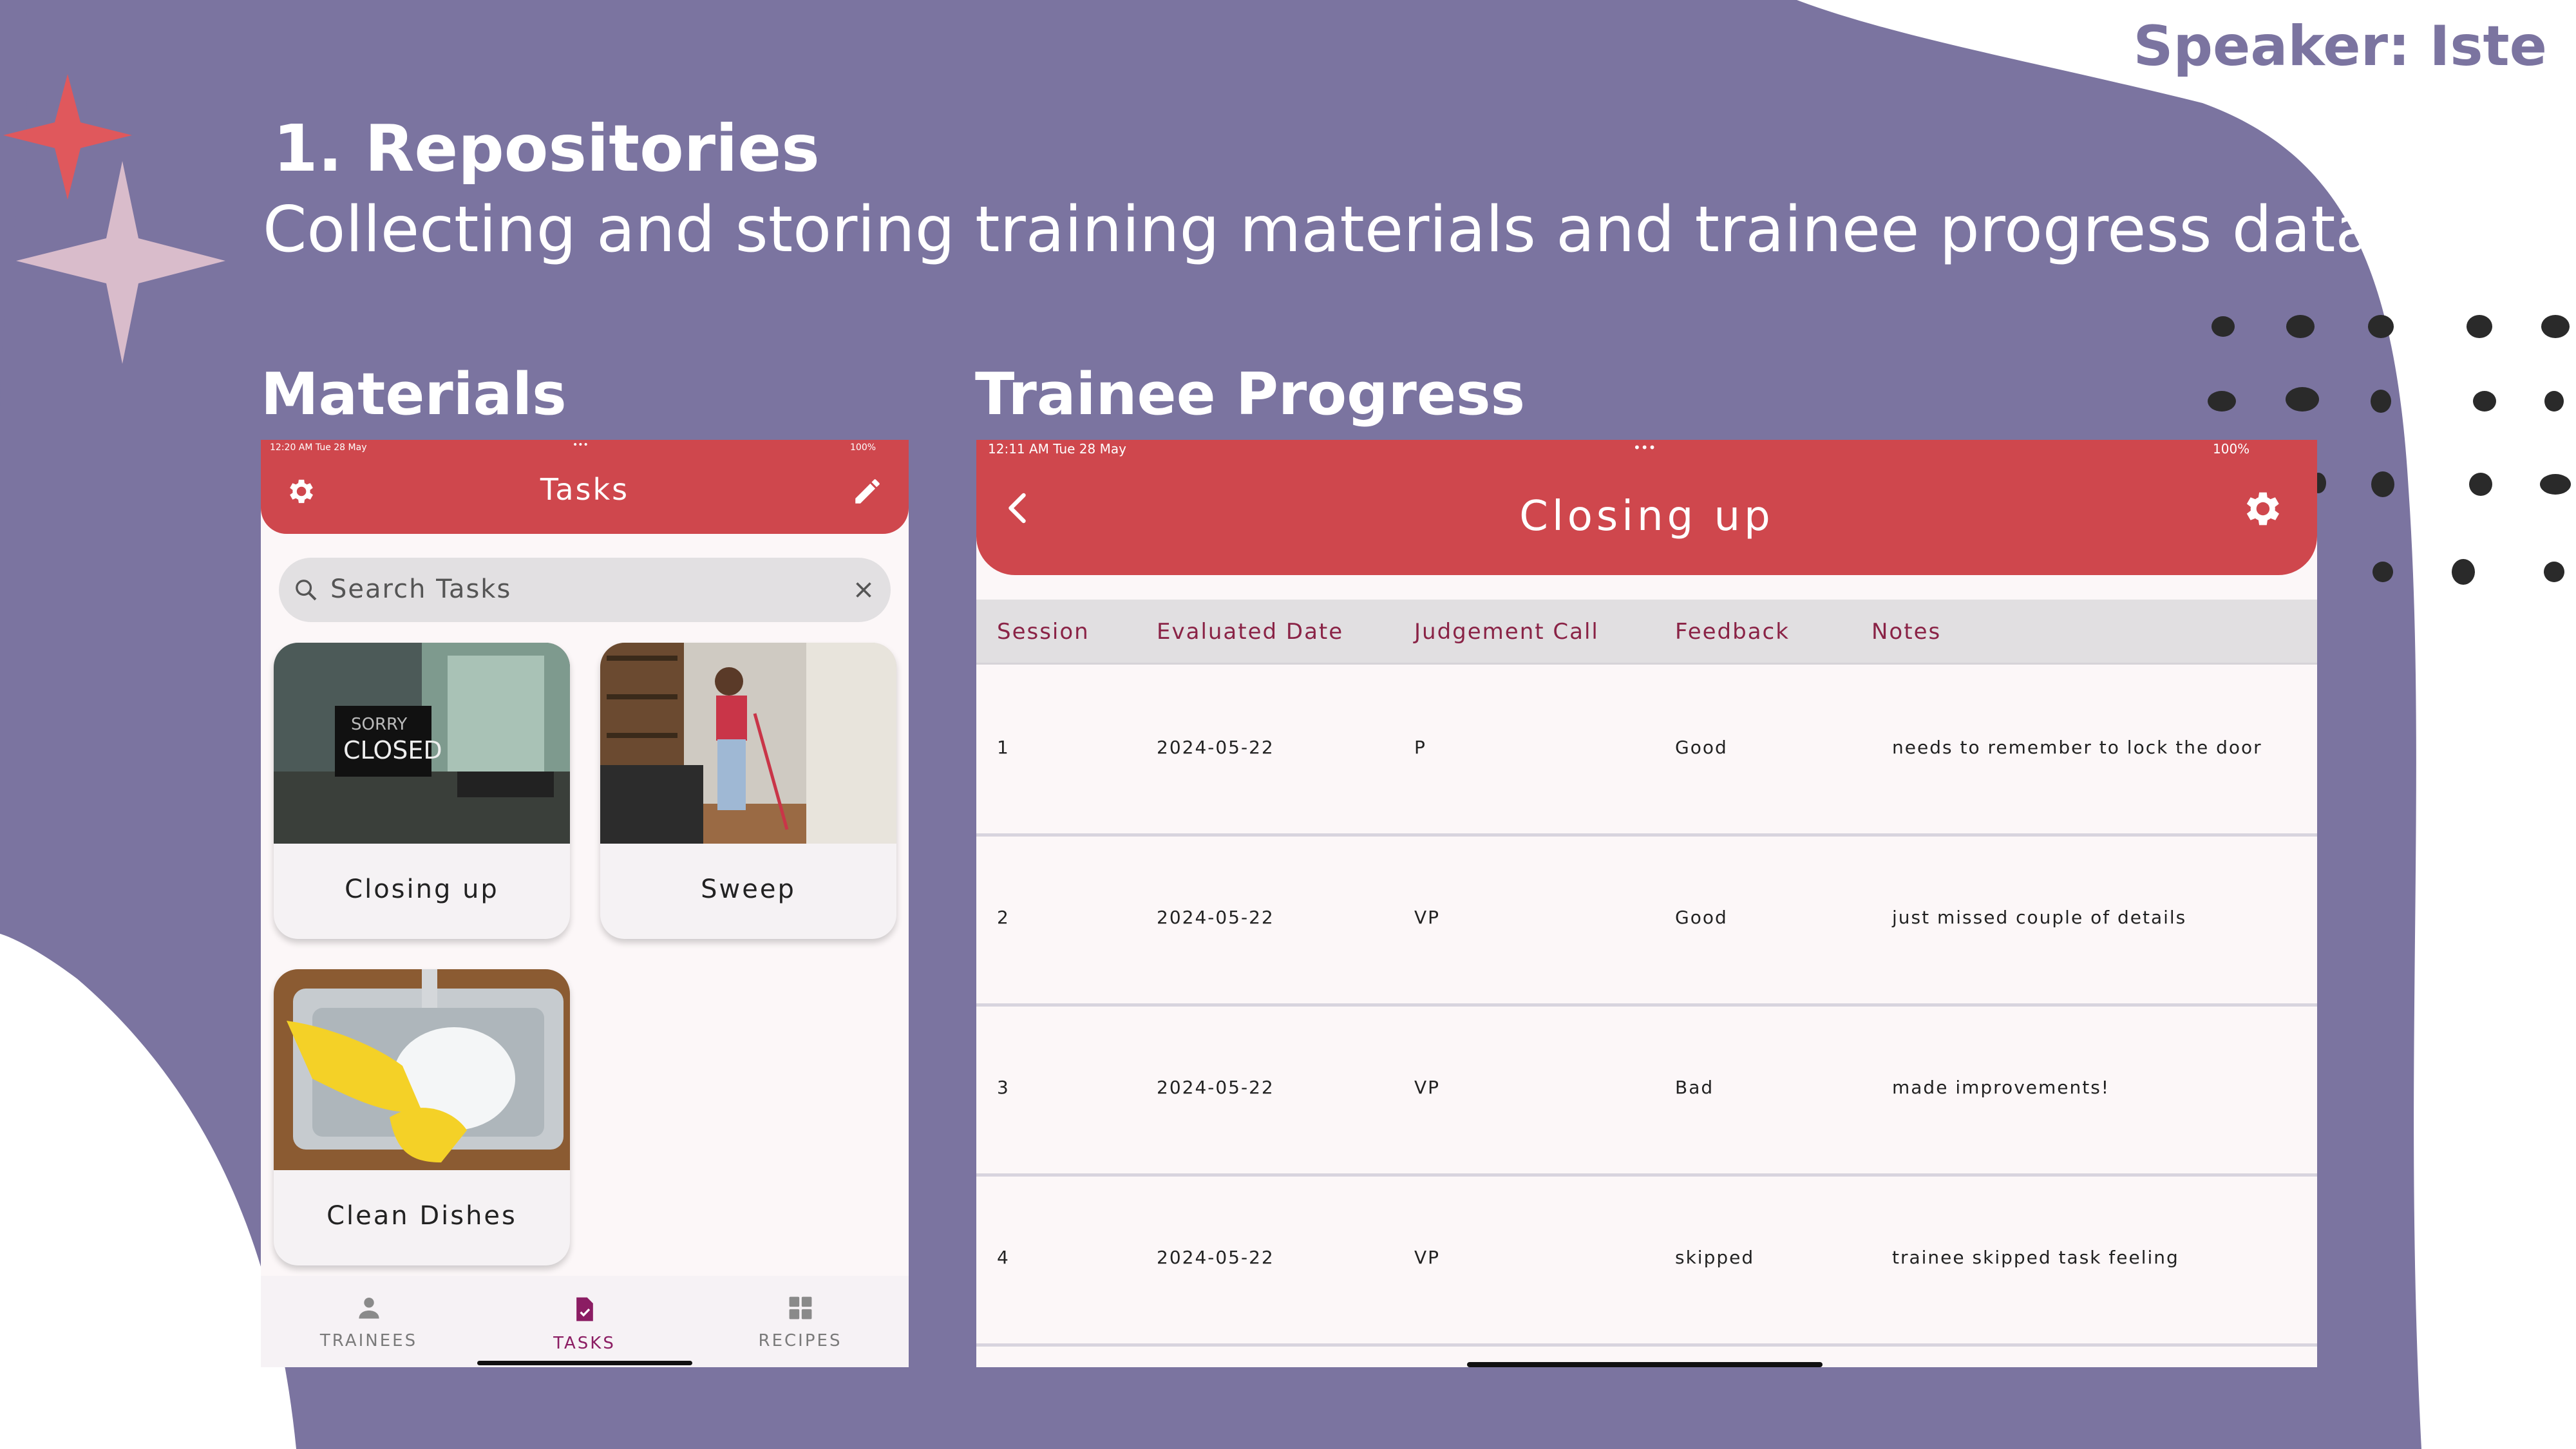 The image size is (2576, 1449). I want to click on gear-icon, so click(2262, 509).